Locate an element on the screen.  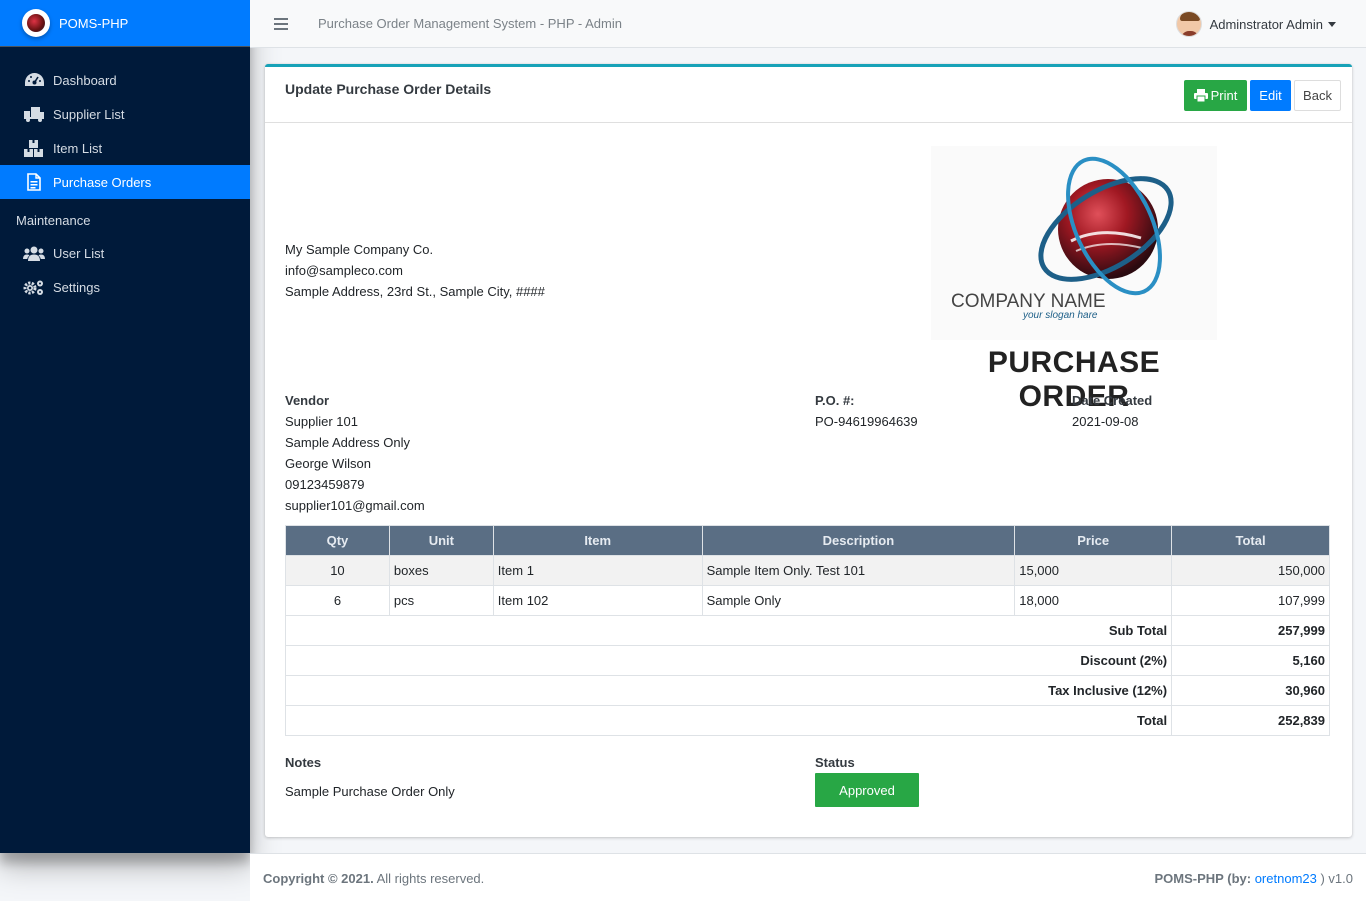
company-email: info@sampleco.com is located at coordinates (344, 270).